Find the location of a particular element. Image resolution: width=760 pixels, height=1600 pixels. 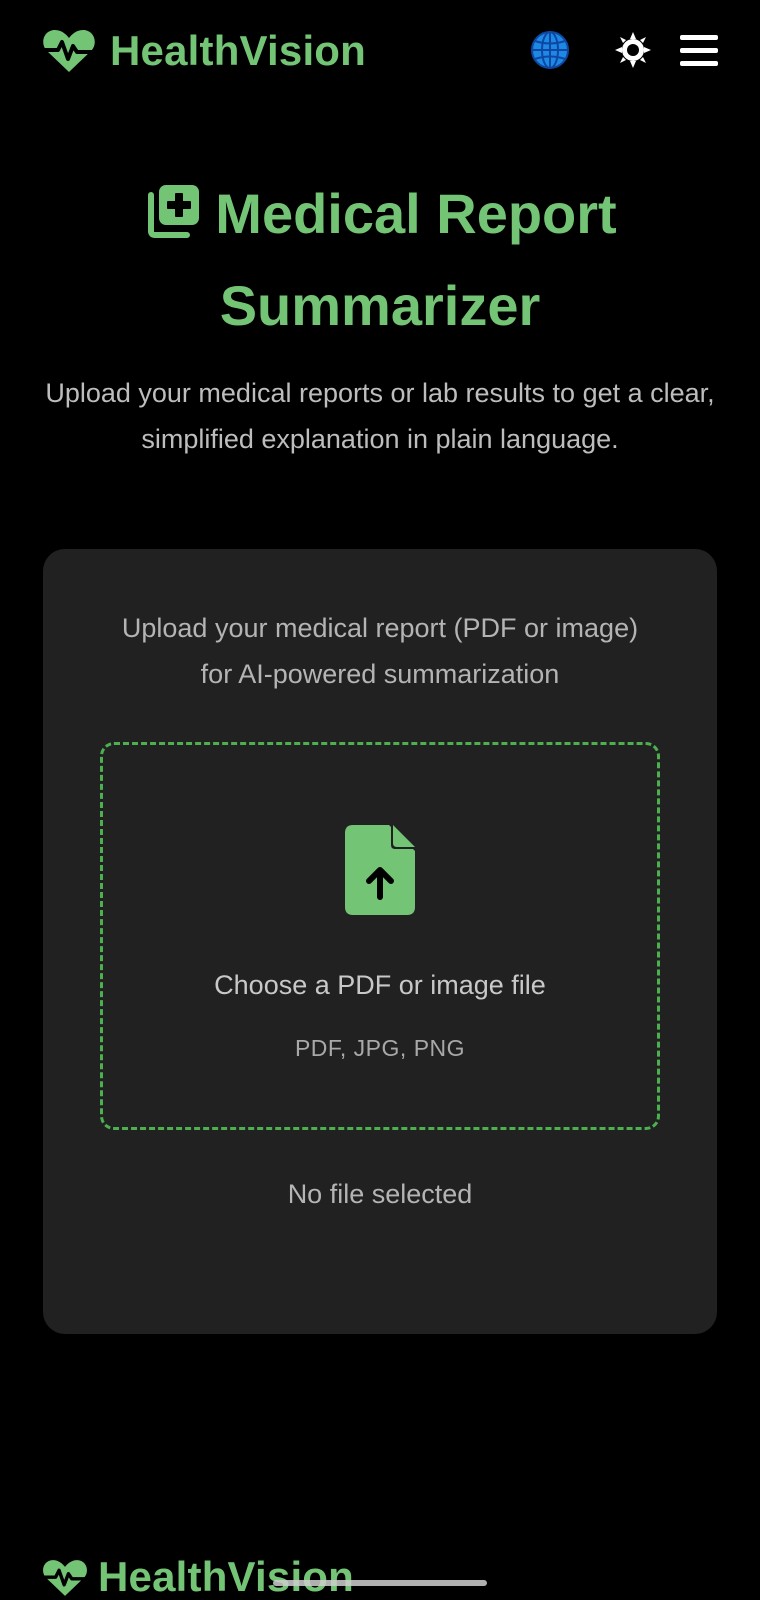

brand-logo: HealthVision is located at coordinates (204, 51).